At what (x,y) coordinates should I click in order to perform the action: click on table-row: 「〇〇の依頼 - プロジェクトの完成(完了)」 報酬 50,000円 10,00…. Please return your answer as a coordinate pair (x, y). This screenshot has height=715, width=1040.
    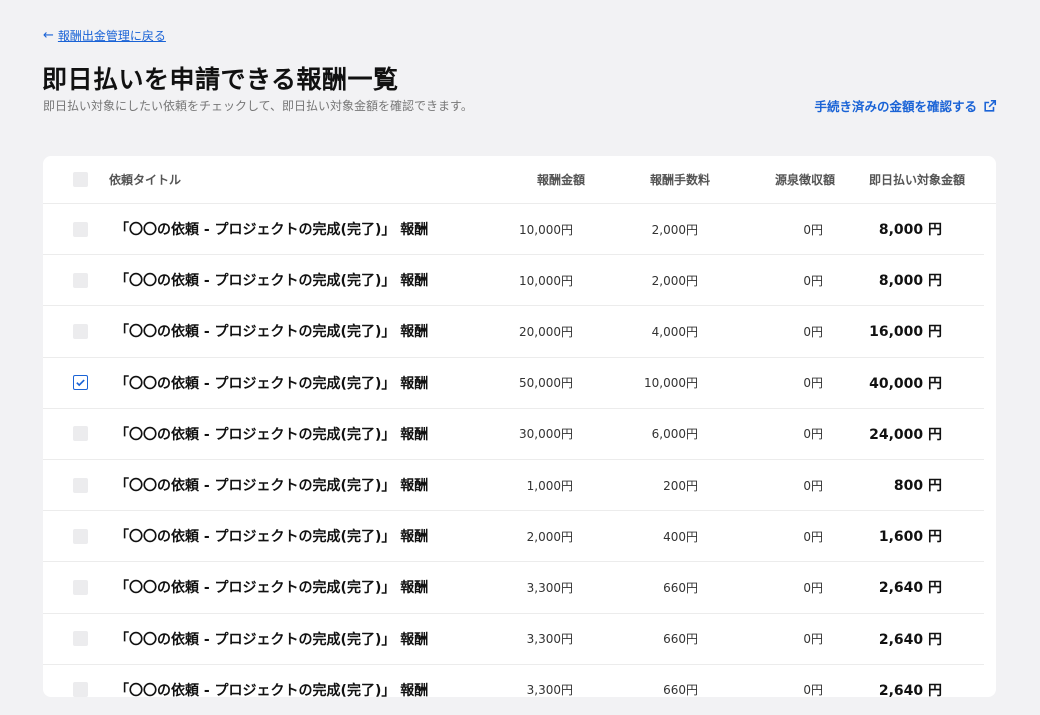
    Looking at the image, I should click on (513, 383).